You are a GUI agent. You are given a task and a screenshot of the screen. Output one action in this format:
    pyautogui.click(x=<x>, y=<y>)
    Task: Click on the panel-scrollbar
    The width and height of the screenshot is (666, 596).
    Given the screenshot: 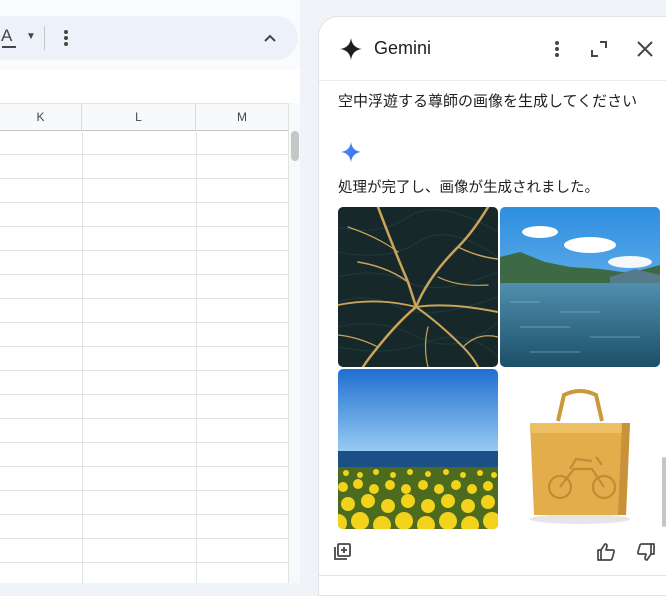 What is the action you would take?
    pyautogui.click(x=664, y=492)
    